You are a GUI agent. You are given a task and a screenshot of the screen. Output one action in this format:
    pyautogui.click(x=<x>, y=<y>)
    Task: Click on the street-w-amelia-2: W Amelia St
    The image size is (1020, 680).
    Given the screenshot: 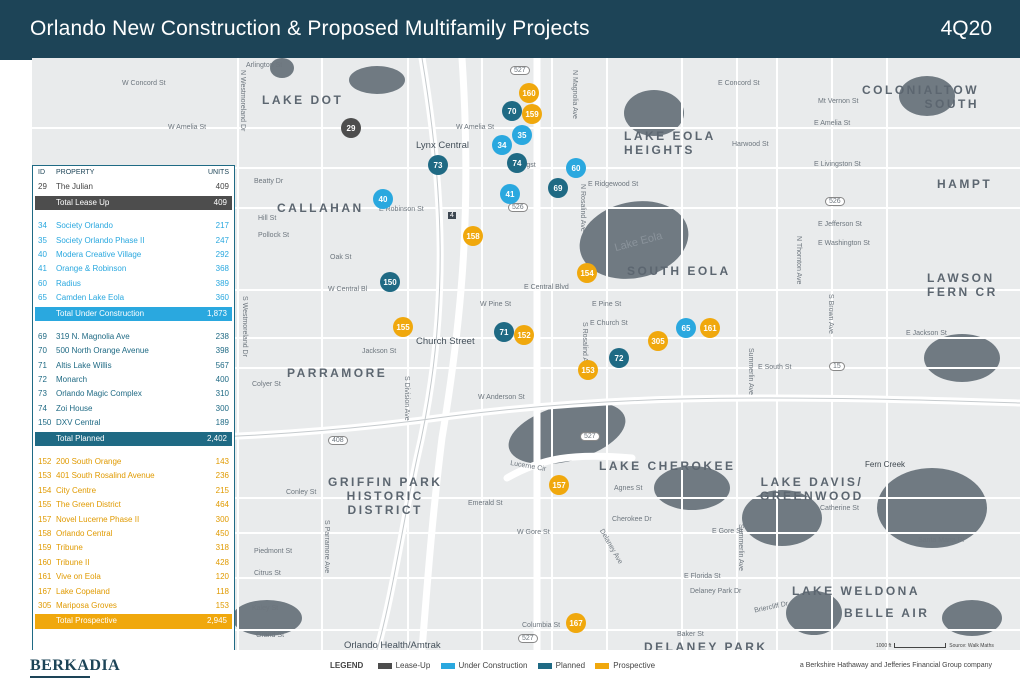 What is the action you would take?
    pyautogui.click(x=475, y=127)
    